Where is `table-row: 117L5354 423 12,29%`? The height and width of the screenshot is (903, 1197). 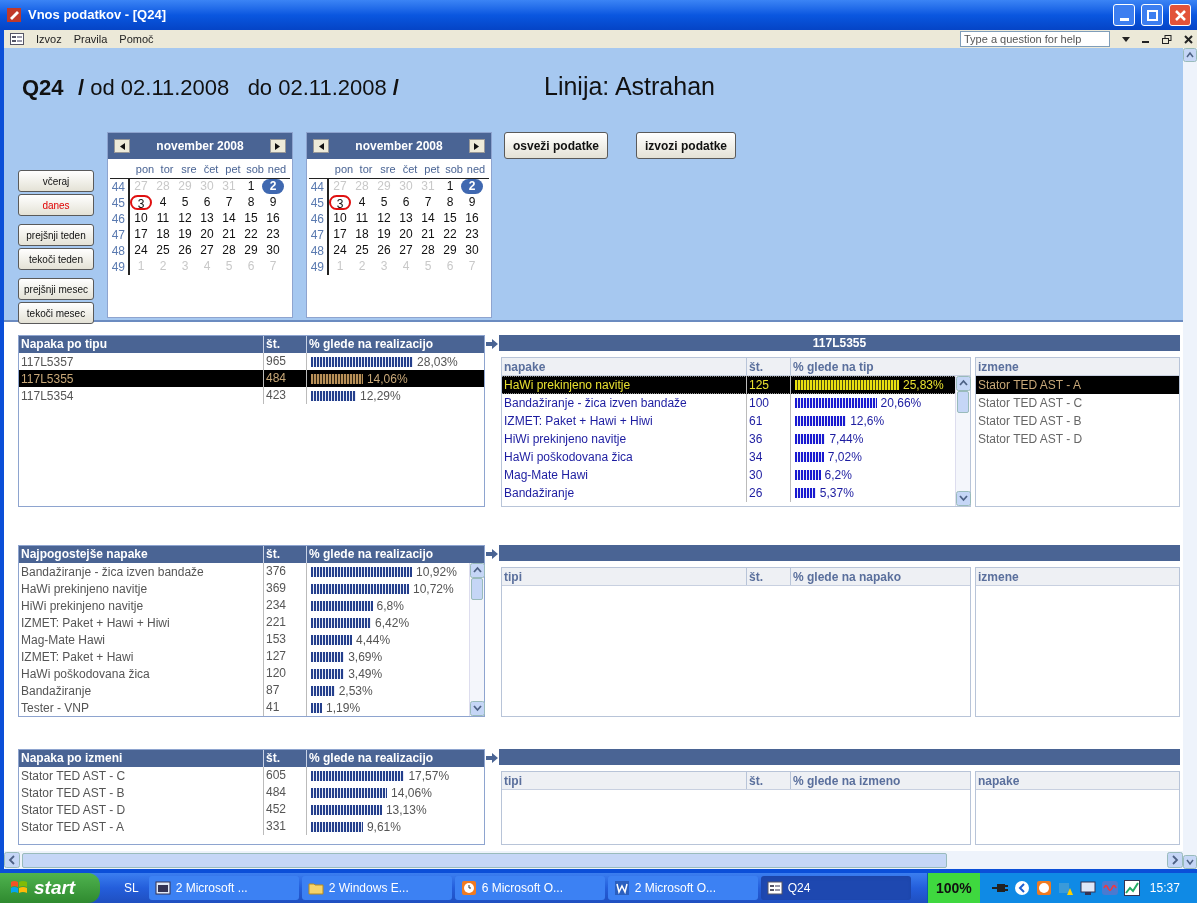
table-row: 117L5354 423 12,29% is located at coordinates (251, 395).